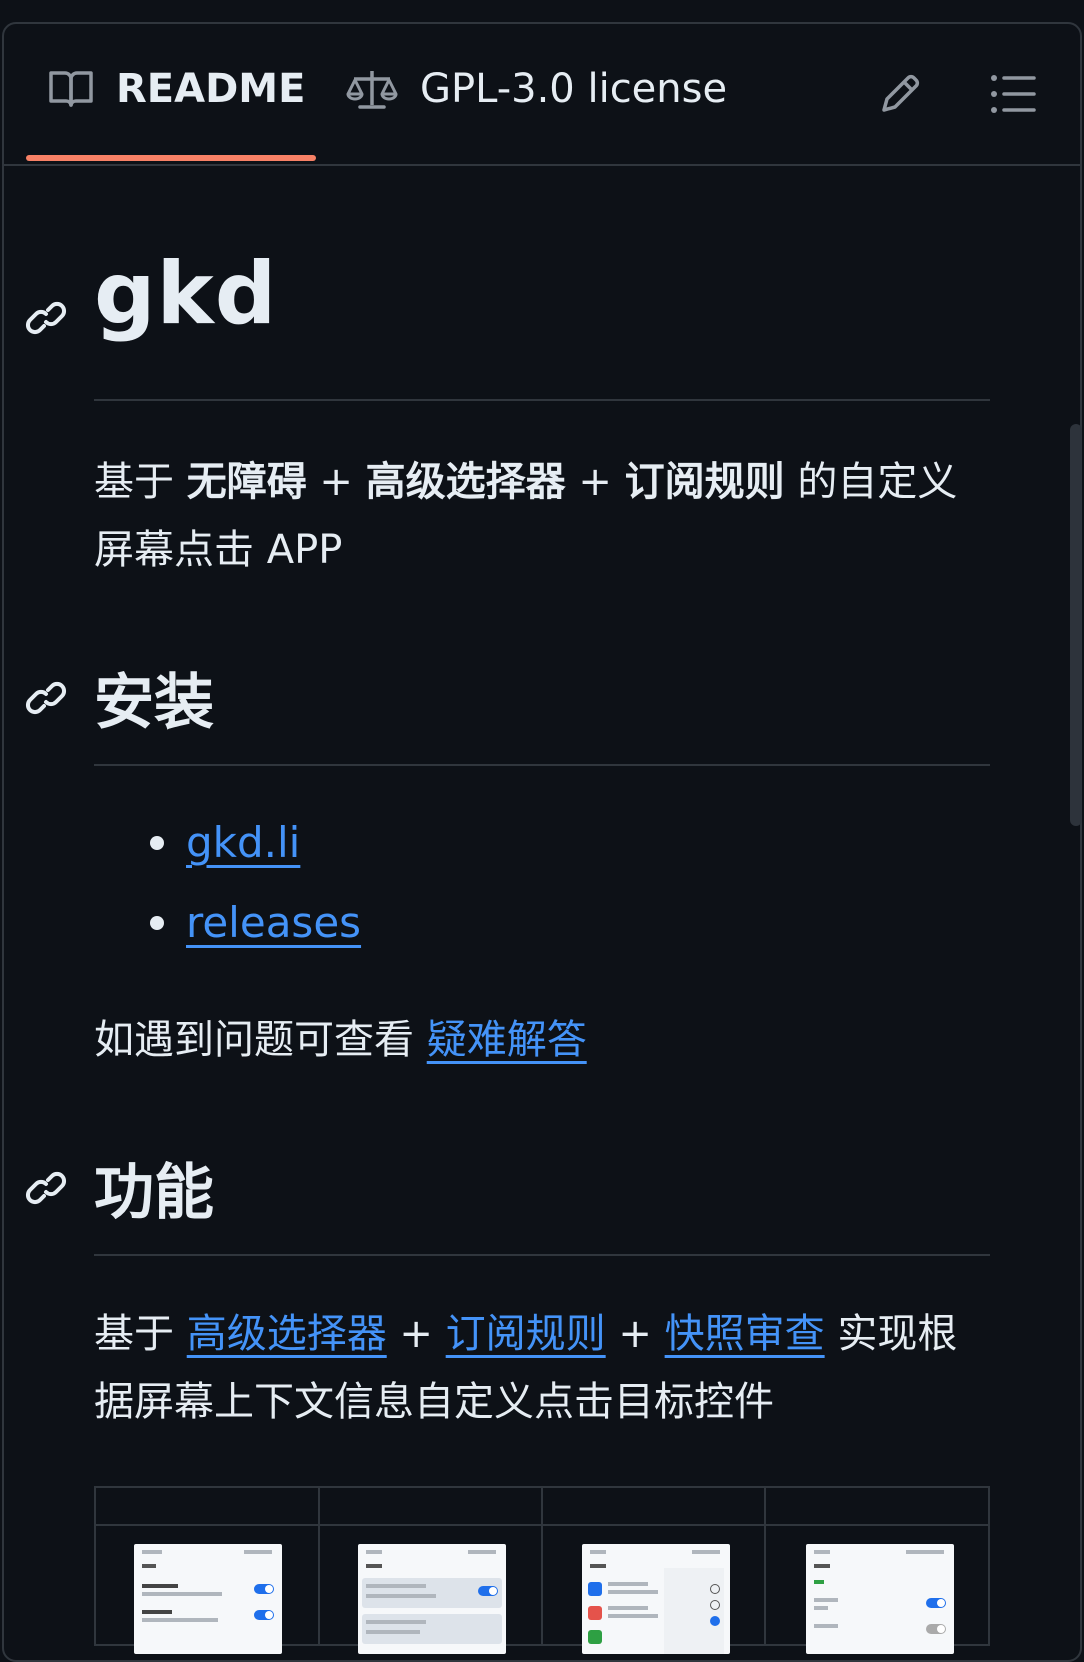  What do you see at coordinates (208, 1599) in the screenshot?
I see `screenshot-home` at bounding box center [208, 1599].